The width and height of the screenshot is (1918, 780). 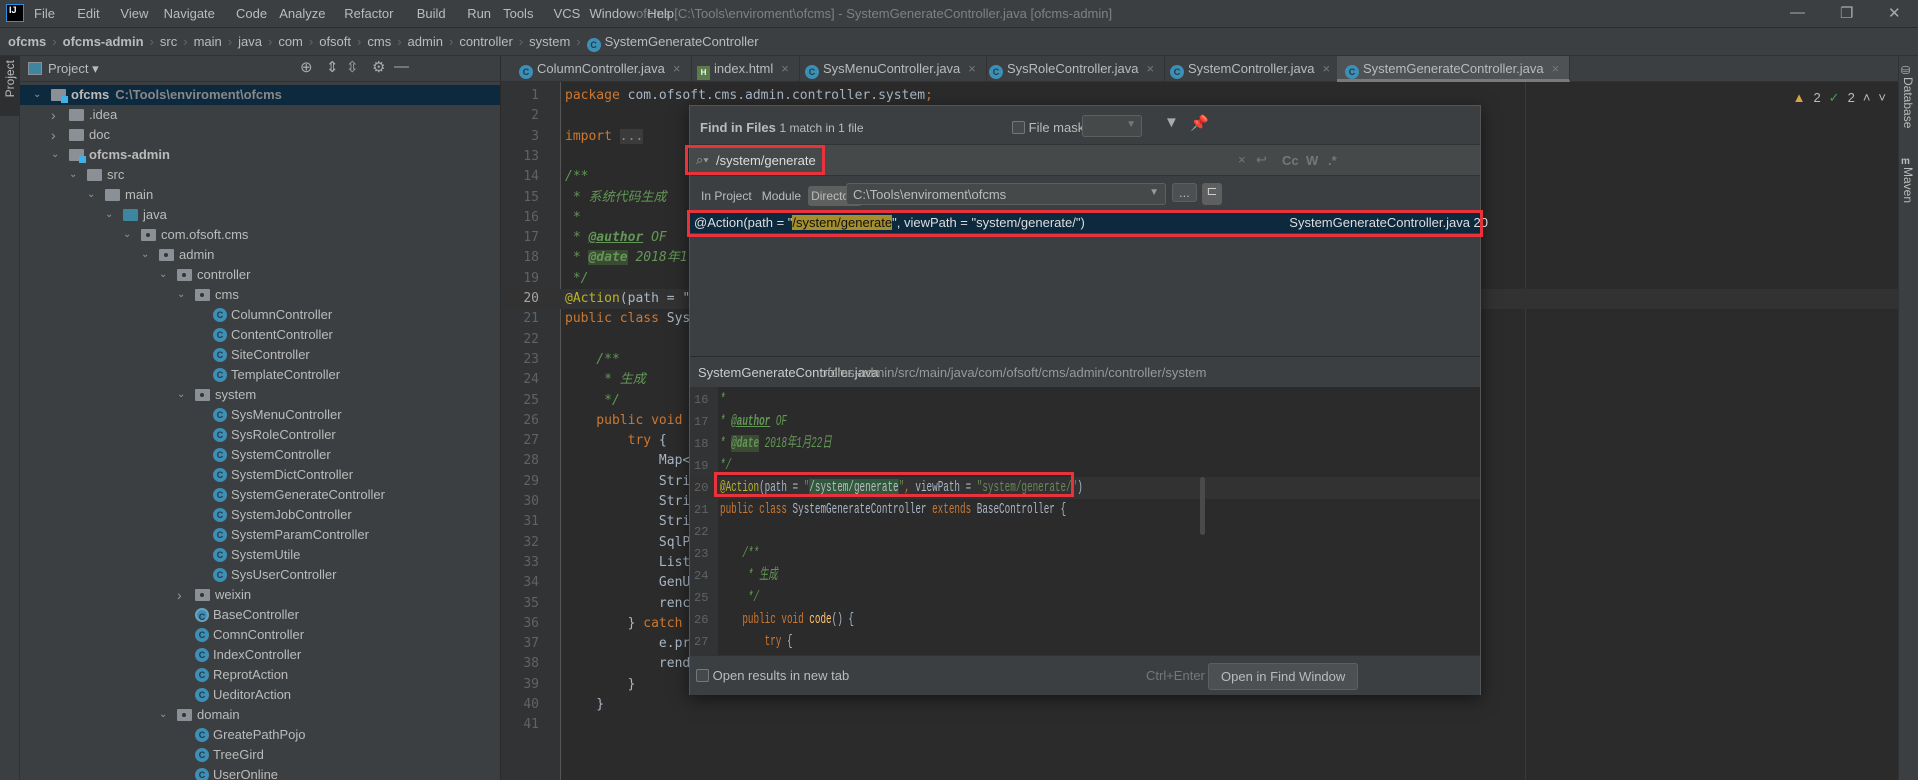 I want to click on menu-vcs: VCS, so click(x=567, y=13).